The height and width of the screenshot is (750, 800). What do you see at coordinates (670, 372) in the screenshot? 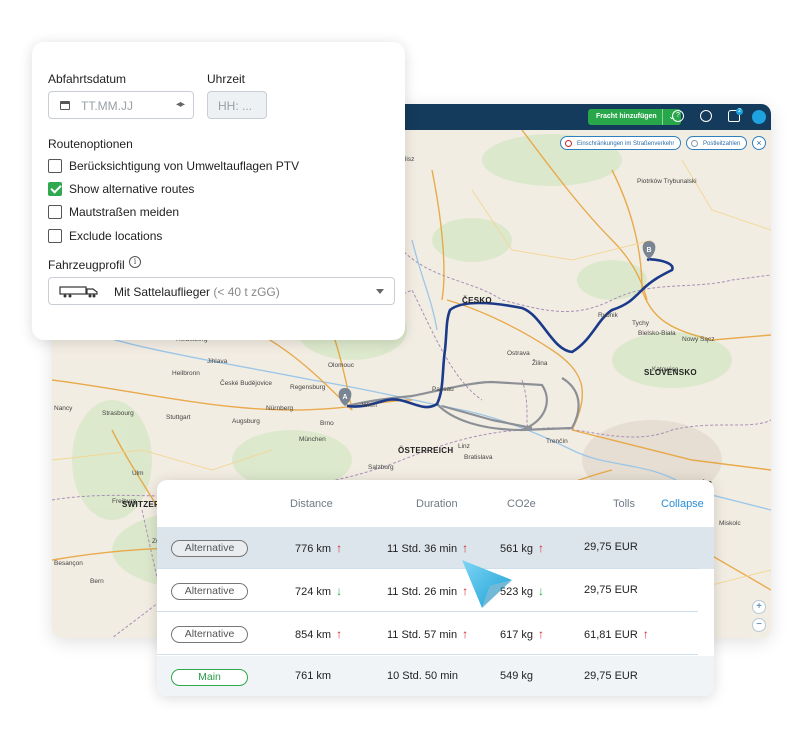
I see `map-country-label: SLOVENSKO` at bounding box center [670, 372].